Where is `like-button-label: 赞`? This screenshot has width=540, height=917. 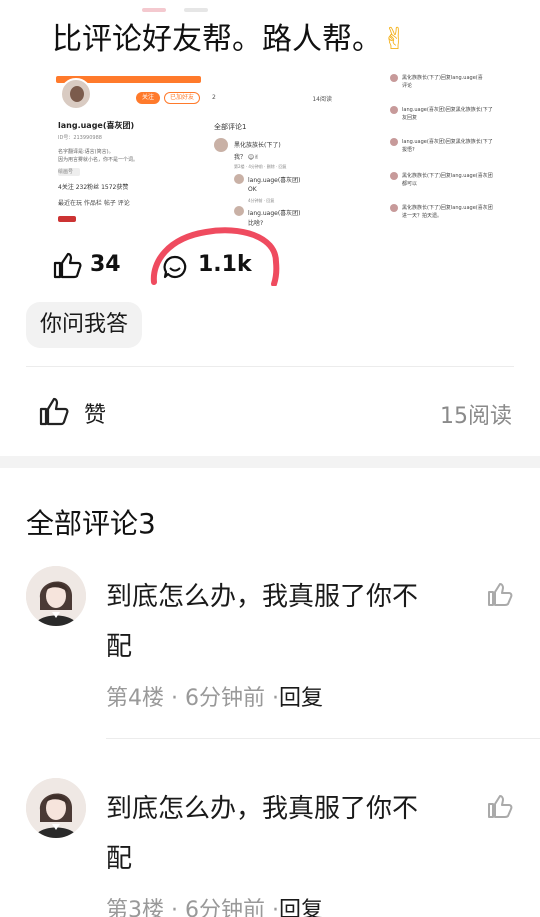
like-button-label: 赞 is located at coordinates (95, 413).